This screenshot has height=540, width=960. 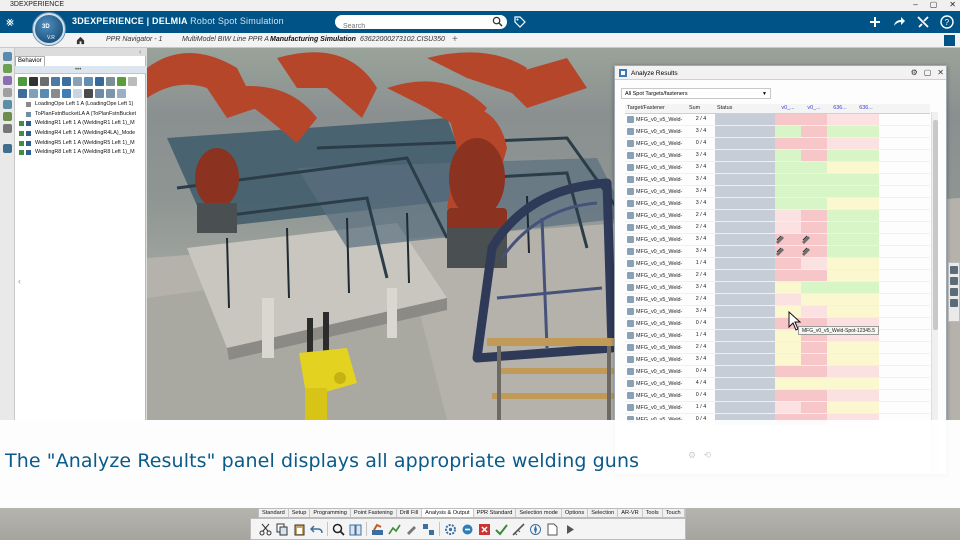 What do you see at coordinates (80, 124) in the screenshot?
I see `list-item: WeldingR1 Left 1 A (WeldingR1 Left 1)_M` at bounding box center [80, 124].